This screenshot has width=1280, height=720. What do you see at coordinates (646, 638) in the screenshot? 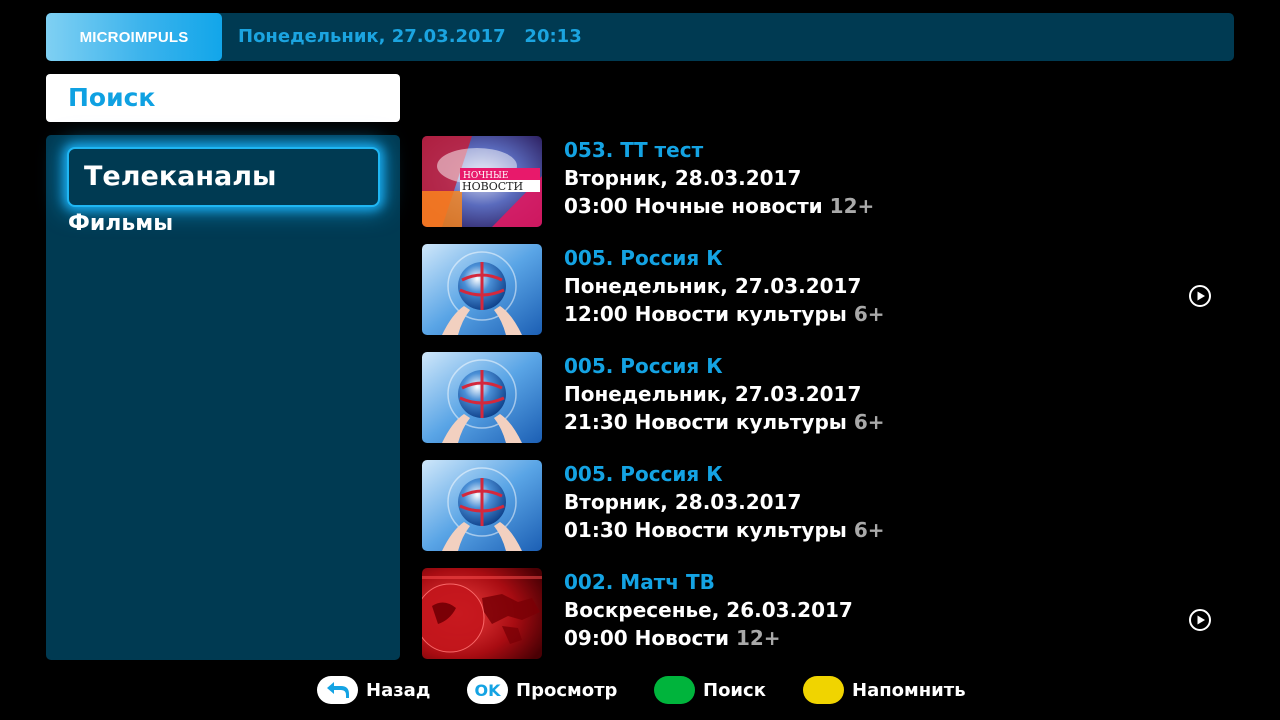
I see `time-title-text: 09:00 Новости` at bounding box center [646, 638].